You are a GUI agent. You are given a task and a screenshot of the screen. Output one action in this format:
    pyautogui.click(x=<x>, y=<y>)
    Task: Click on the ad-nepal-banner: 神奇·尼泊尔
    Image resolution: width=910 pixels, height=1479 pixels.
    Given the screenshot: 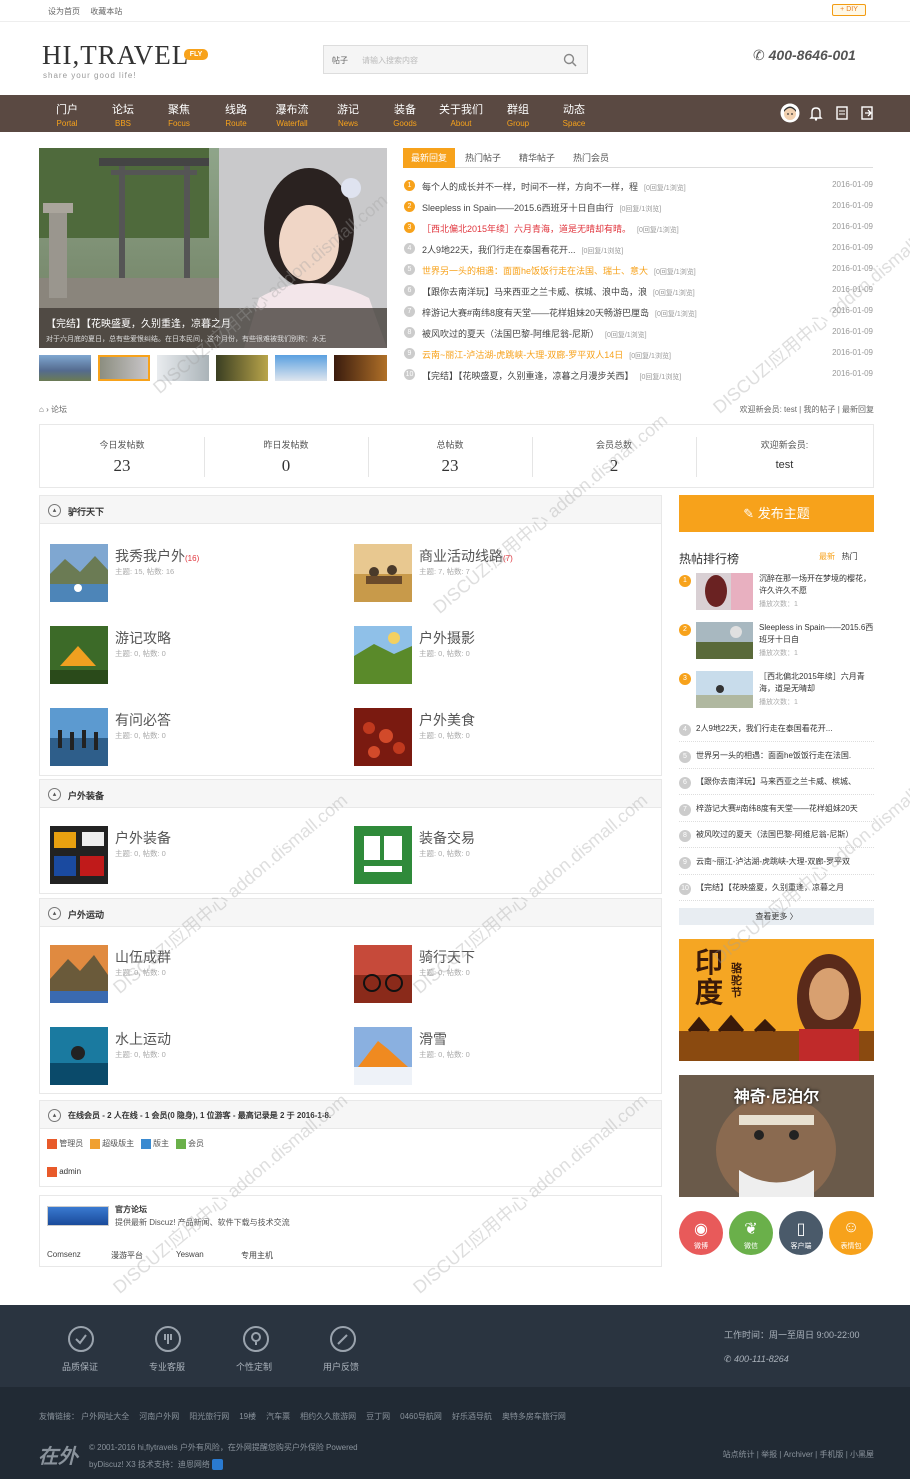 What is the action you would take?
    pyautogui.click(x=776, y=1136)
    